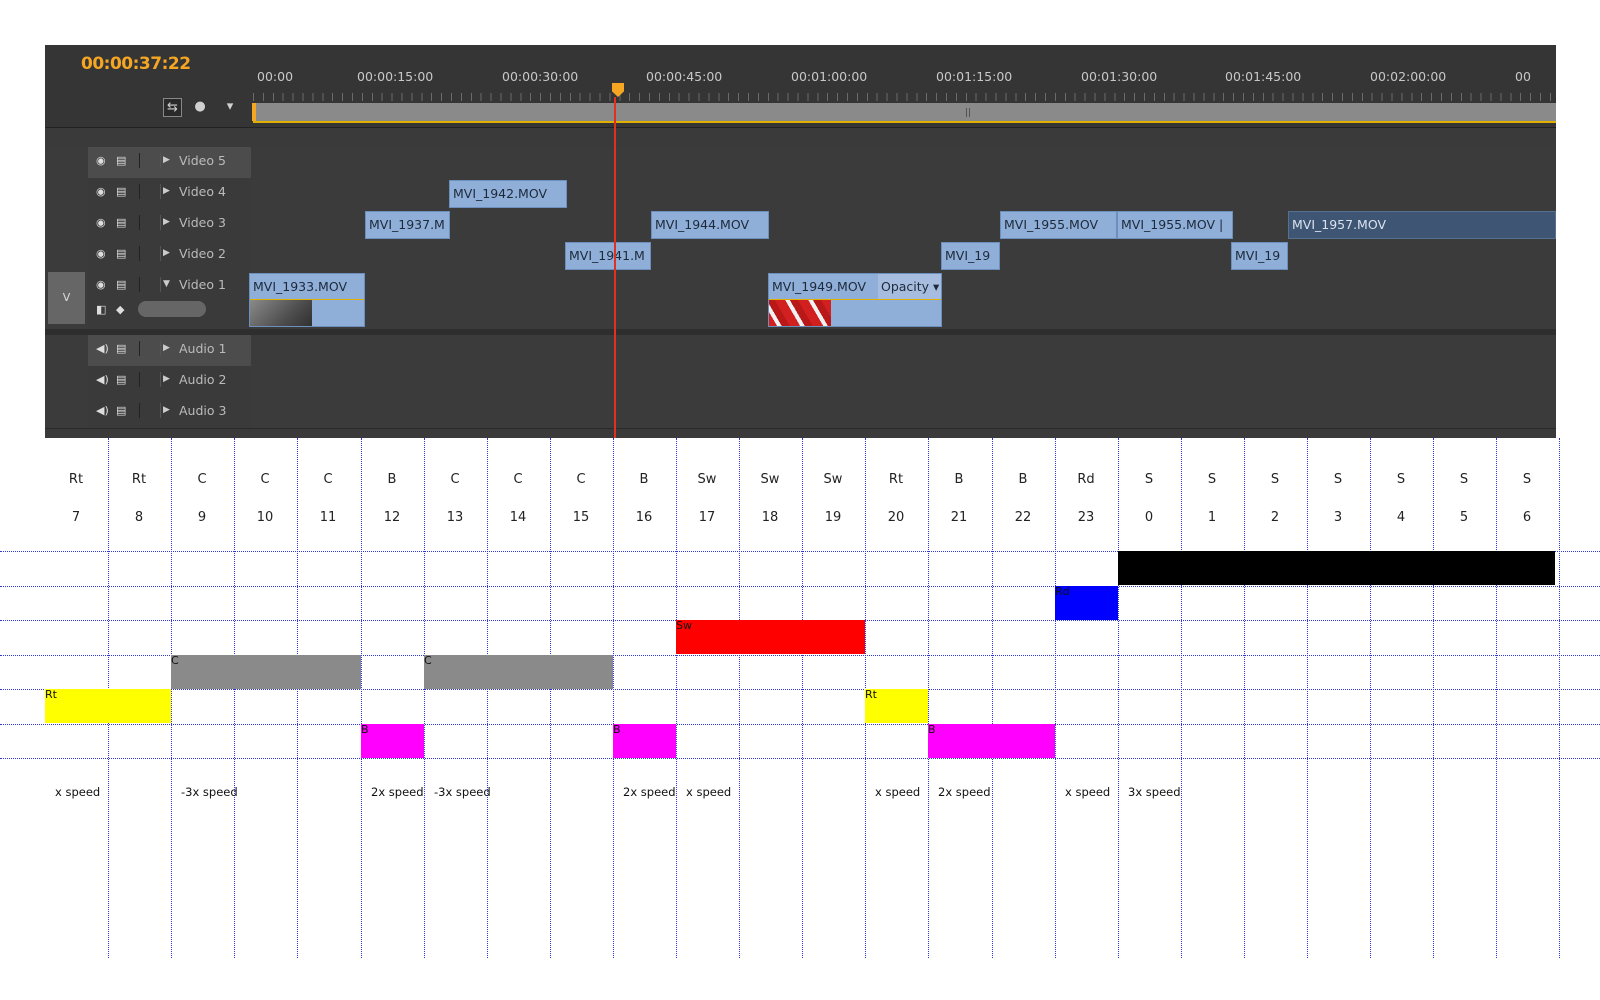 The image size is (1600, 1000). What do you see at coordinates (829, 76) in the screenshot?
I see `ruler-label: 00:01:00:00` at bounding box center [829, 76].